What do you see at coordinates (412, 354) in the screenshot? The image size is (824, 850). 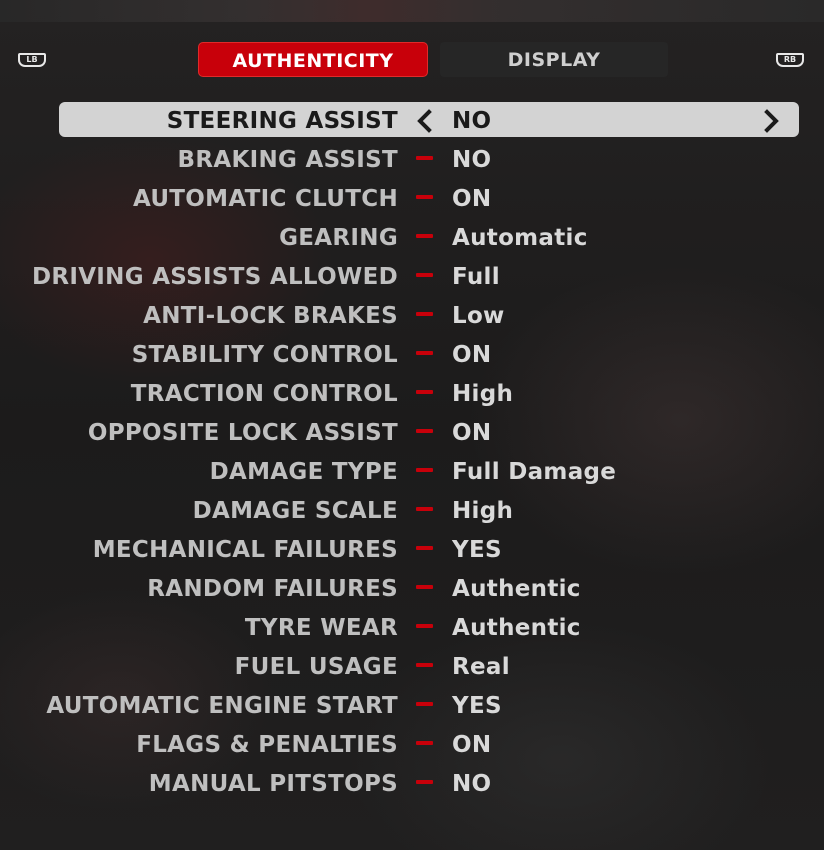 I see `setting-row: STABILITY CONTROL ON` at bounding box center [412, 354].